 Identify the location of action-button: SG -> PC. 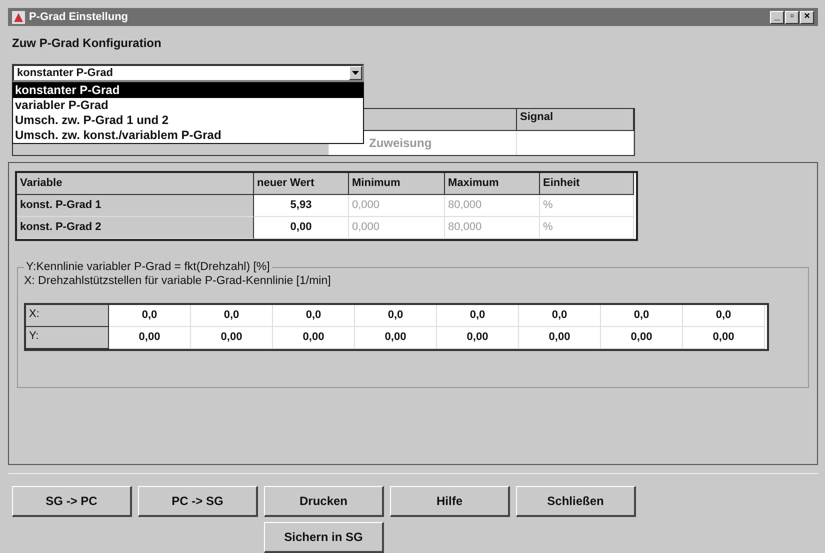
(72, 501).